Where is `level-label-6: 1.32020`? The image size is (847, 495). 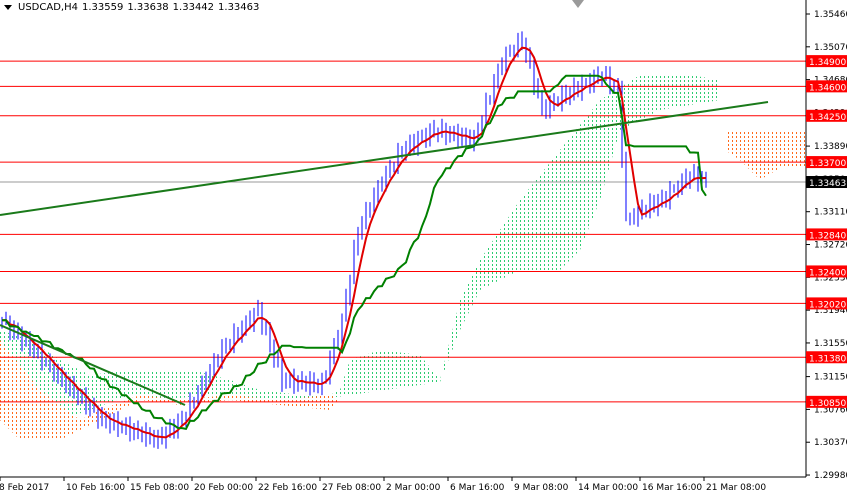 level-label-6: 1.32020 is located at coordinates (827, 305).